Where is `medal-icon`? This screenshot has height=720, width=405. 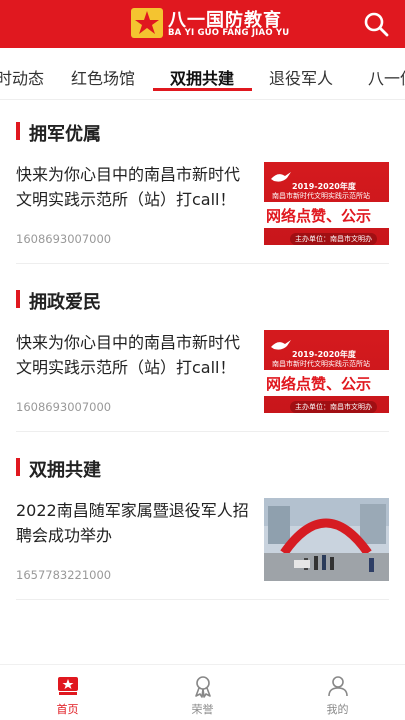
medal-icon is located at coordinates (203, 687).